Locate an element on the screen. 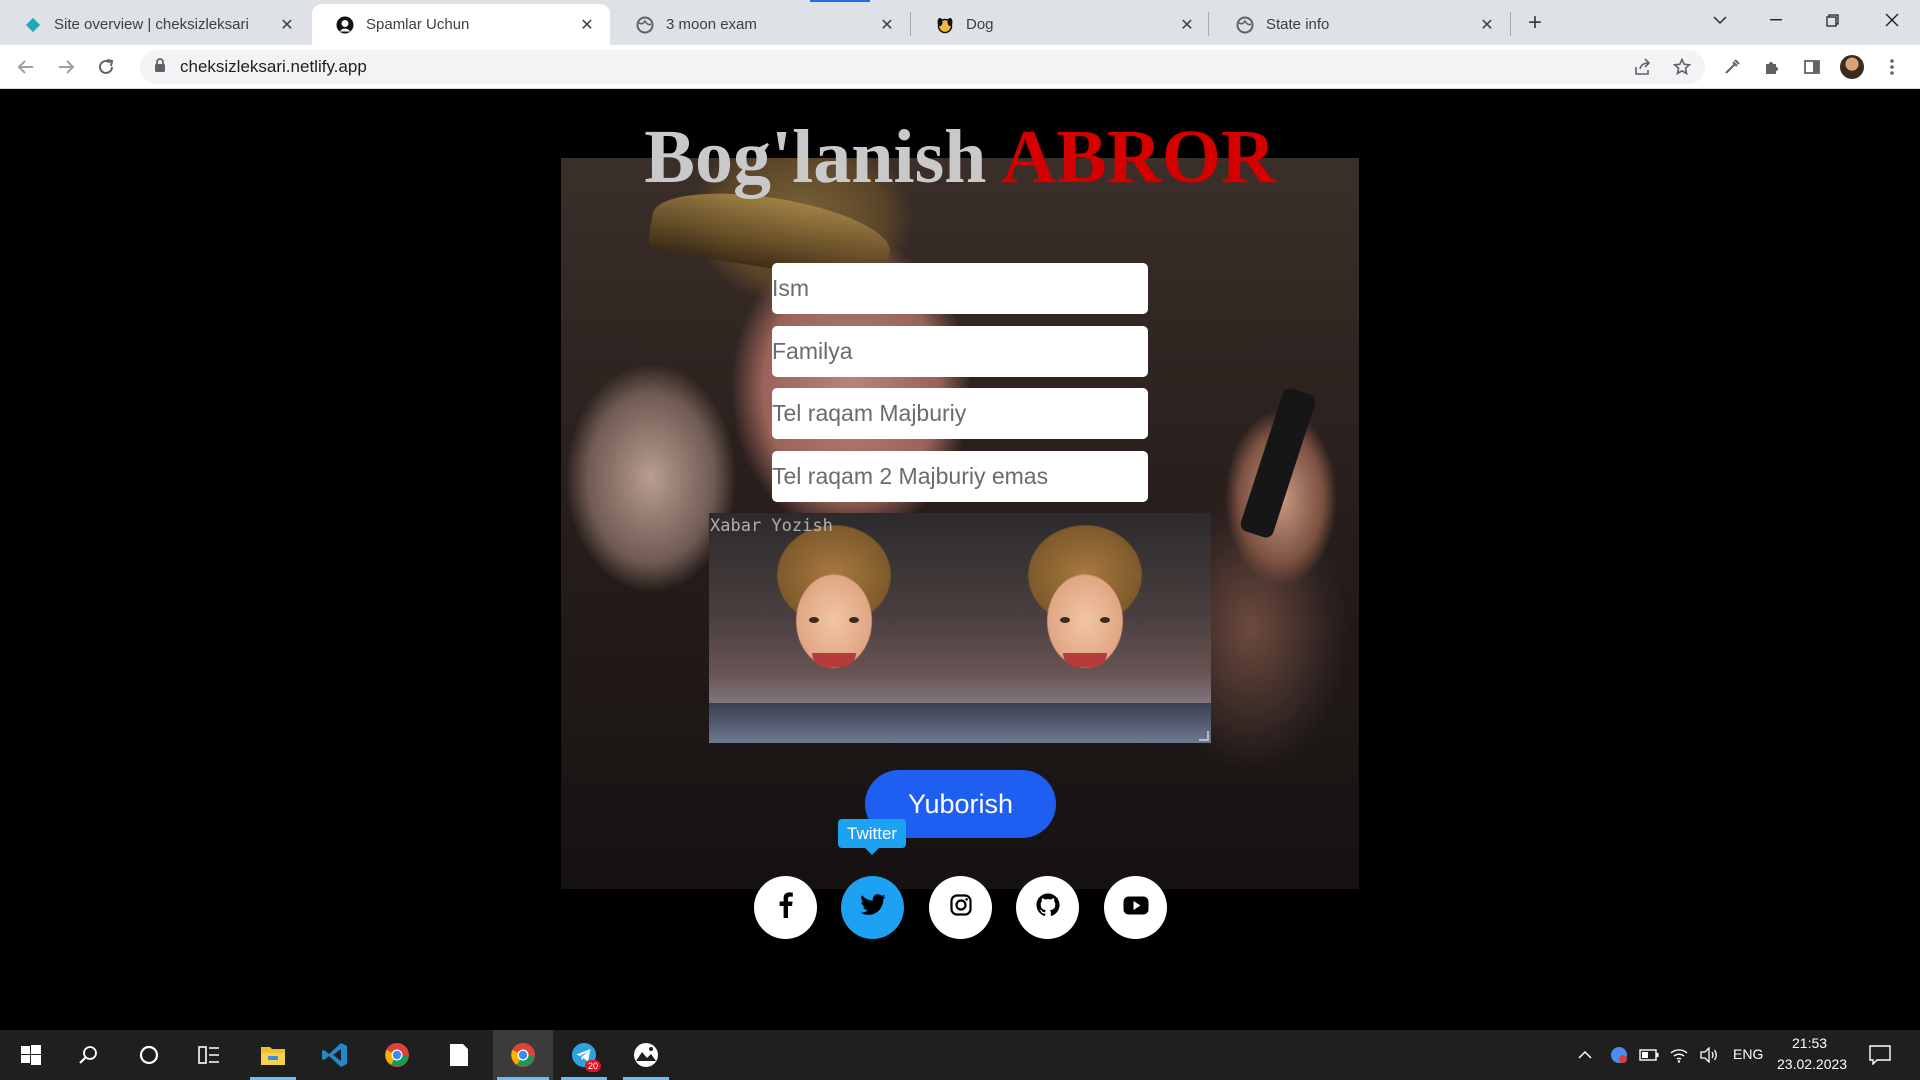 Image resolution: width=1920 pixels, height=1080 pixels. extensions-puzzle-icon is located at coordinates (1772, 67).